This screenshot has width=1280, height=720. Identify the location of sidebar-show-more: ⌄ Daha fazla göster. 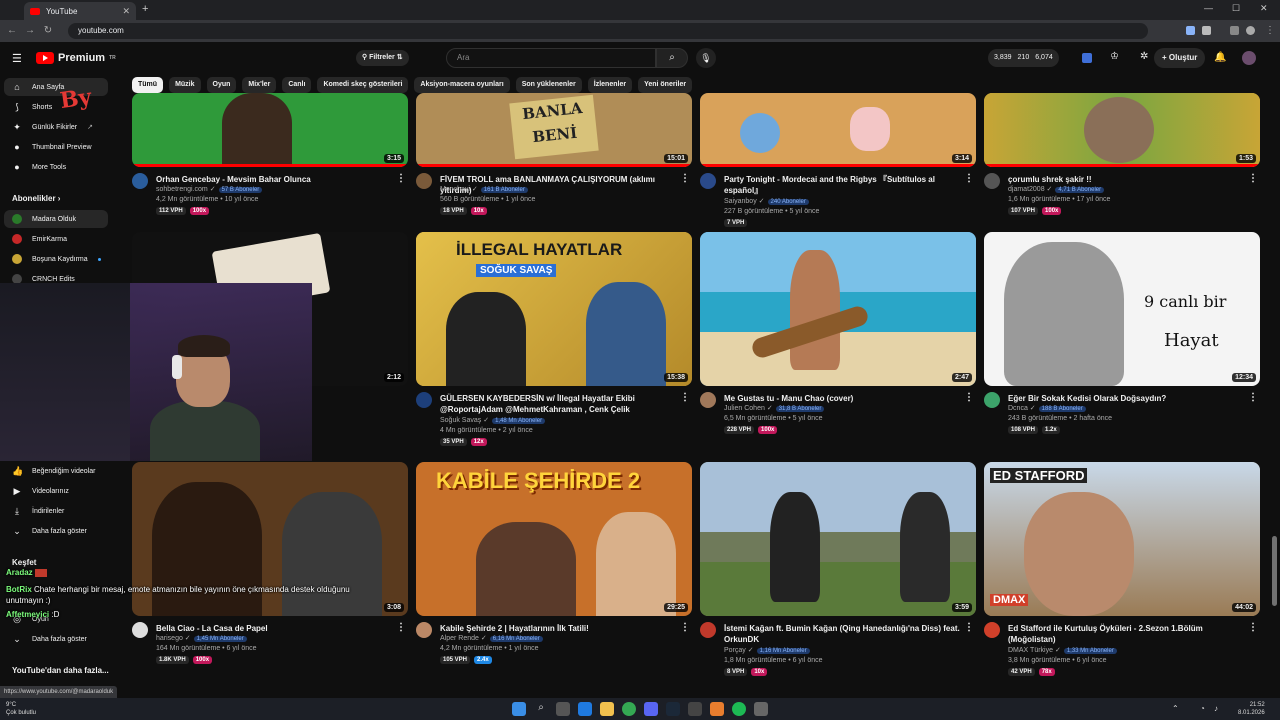
(56, 531).